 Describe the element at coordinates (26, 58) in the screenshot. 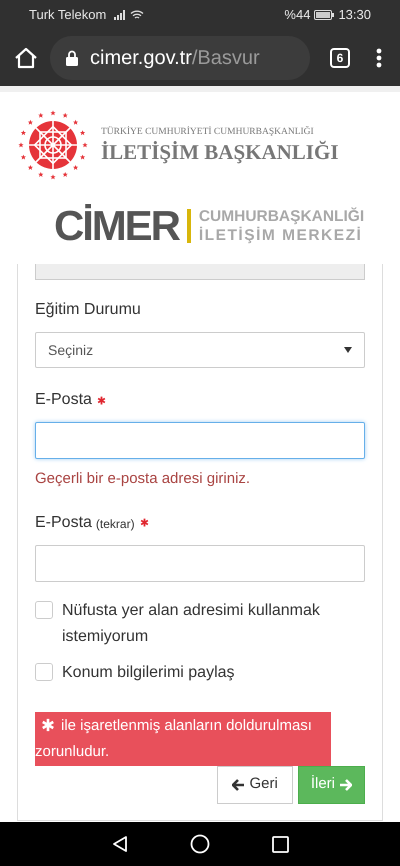

I see `home-icon` at that location.